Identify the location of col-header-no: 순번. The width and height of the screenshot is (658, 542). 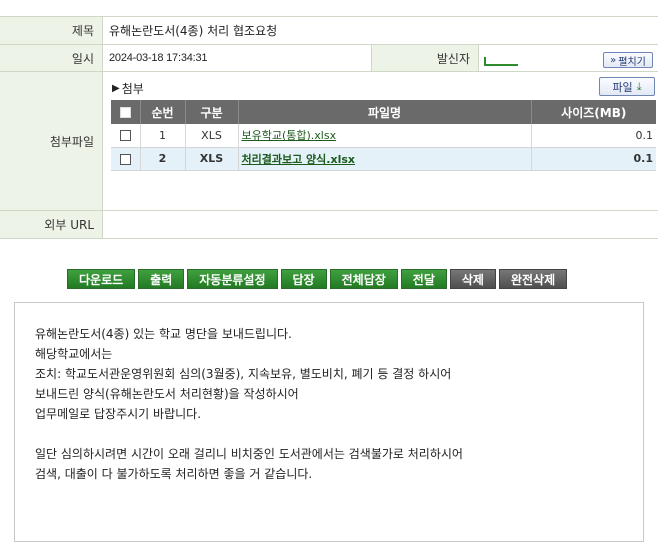
(163, 112).